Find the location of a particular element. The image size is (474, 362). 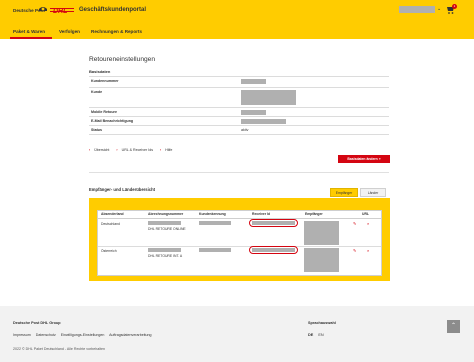

label-kunde: Kunde is located at coordinates (97, 92).